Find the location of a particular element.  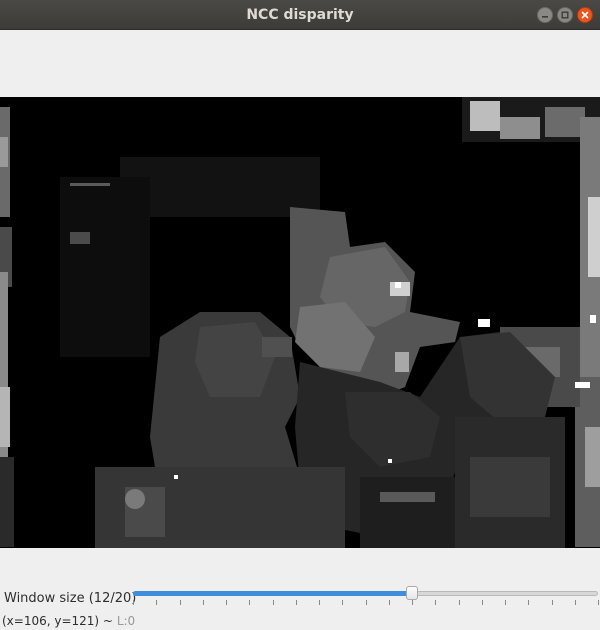

trackbar-handle is located at coordinates (412, 593).